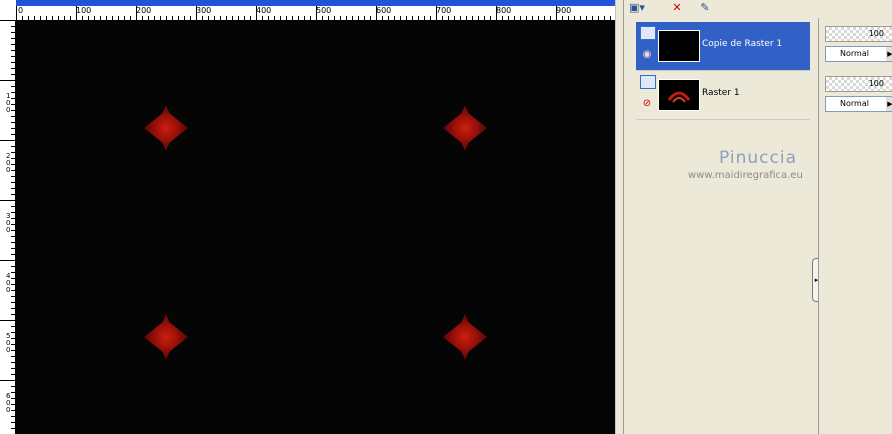  Describe the element at coordinates (745, 175) in the screenshot. I see `watermark-url: www.maidiregrafica.eu` at that location.